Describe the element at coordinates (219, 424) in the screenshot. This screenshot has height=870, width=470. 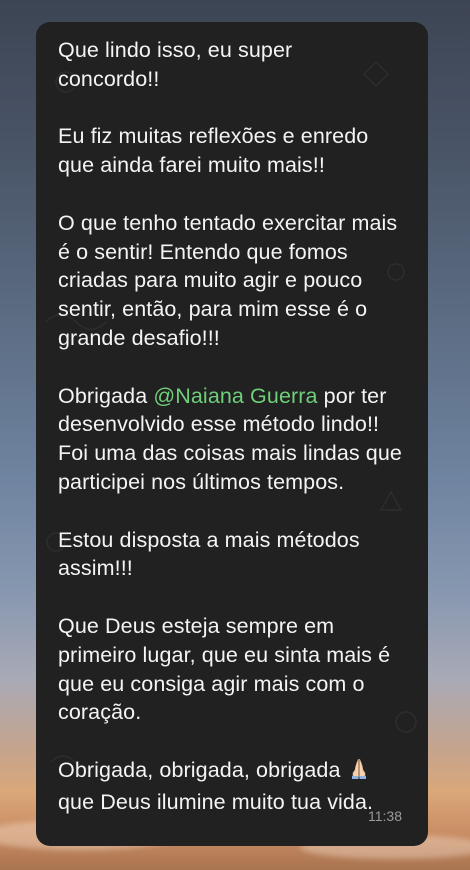
I see `message-line: desenvolvido esse método lindo!!` at that location.